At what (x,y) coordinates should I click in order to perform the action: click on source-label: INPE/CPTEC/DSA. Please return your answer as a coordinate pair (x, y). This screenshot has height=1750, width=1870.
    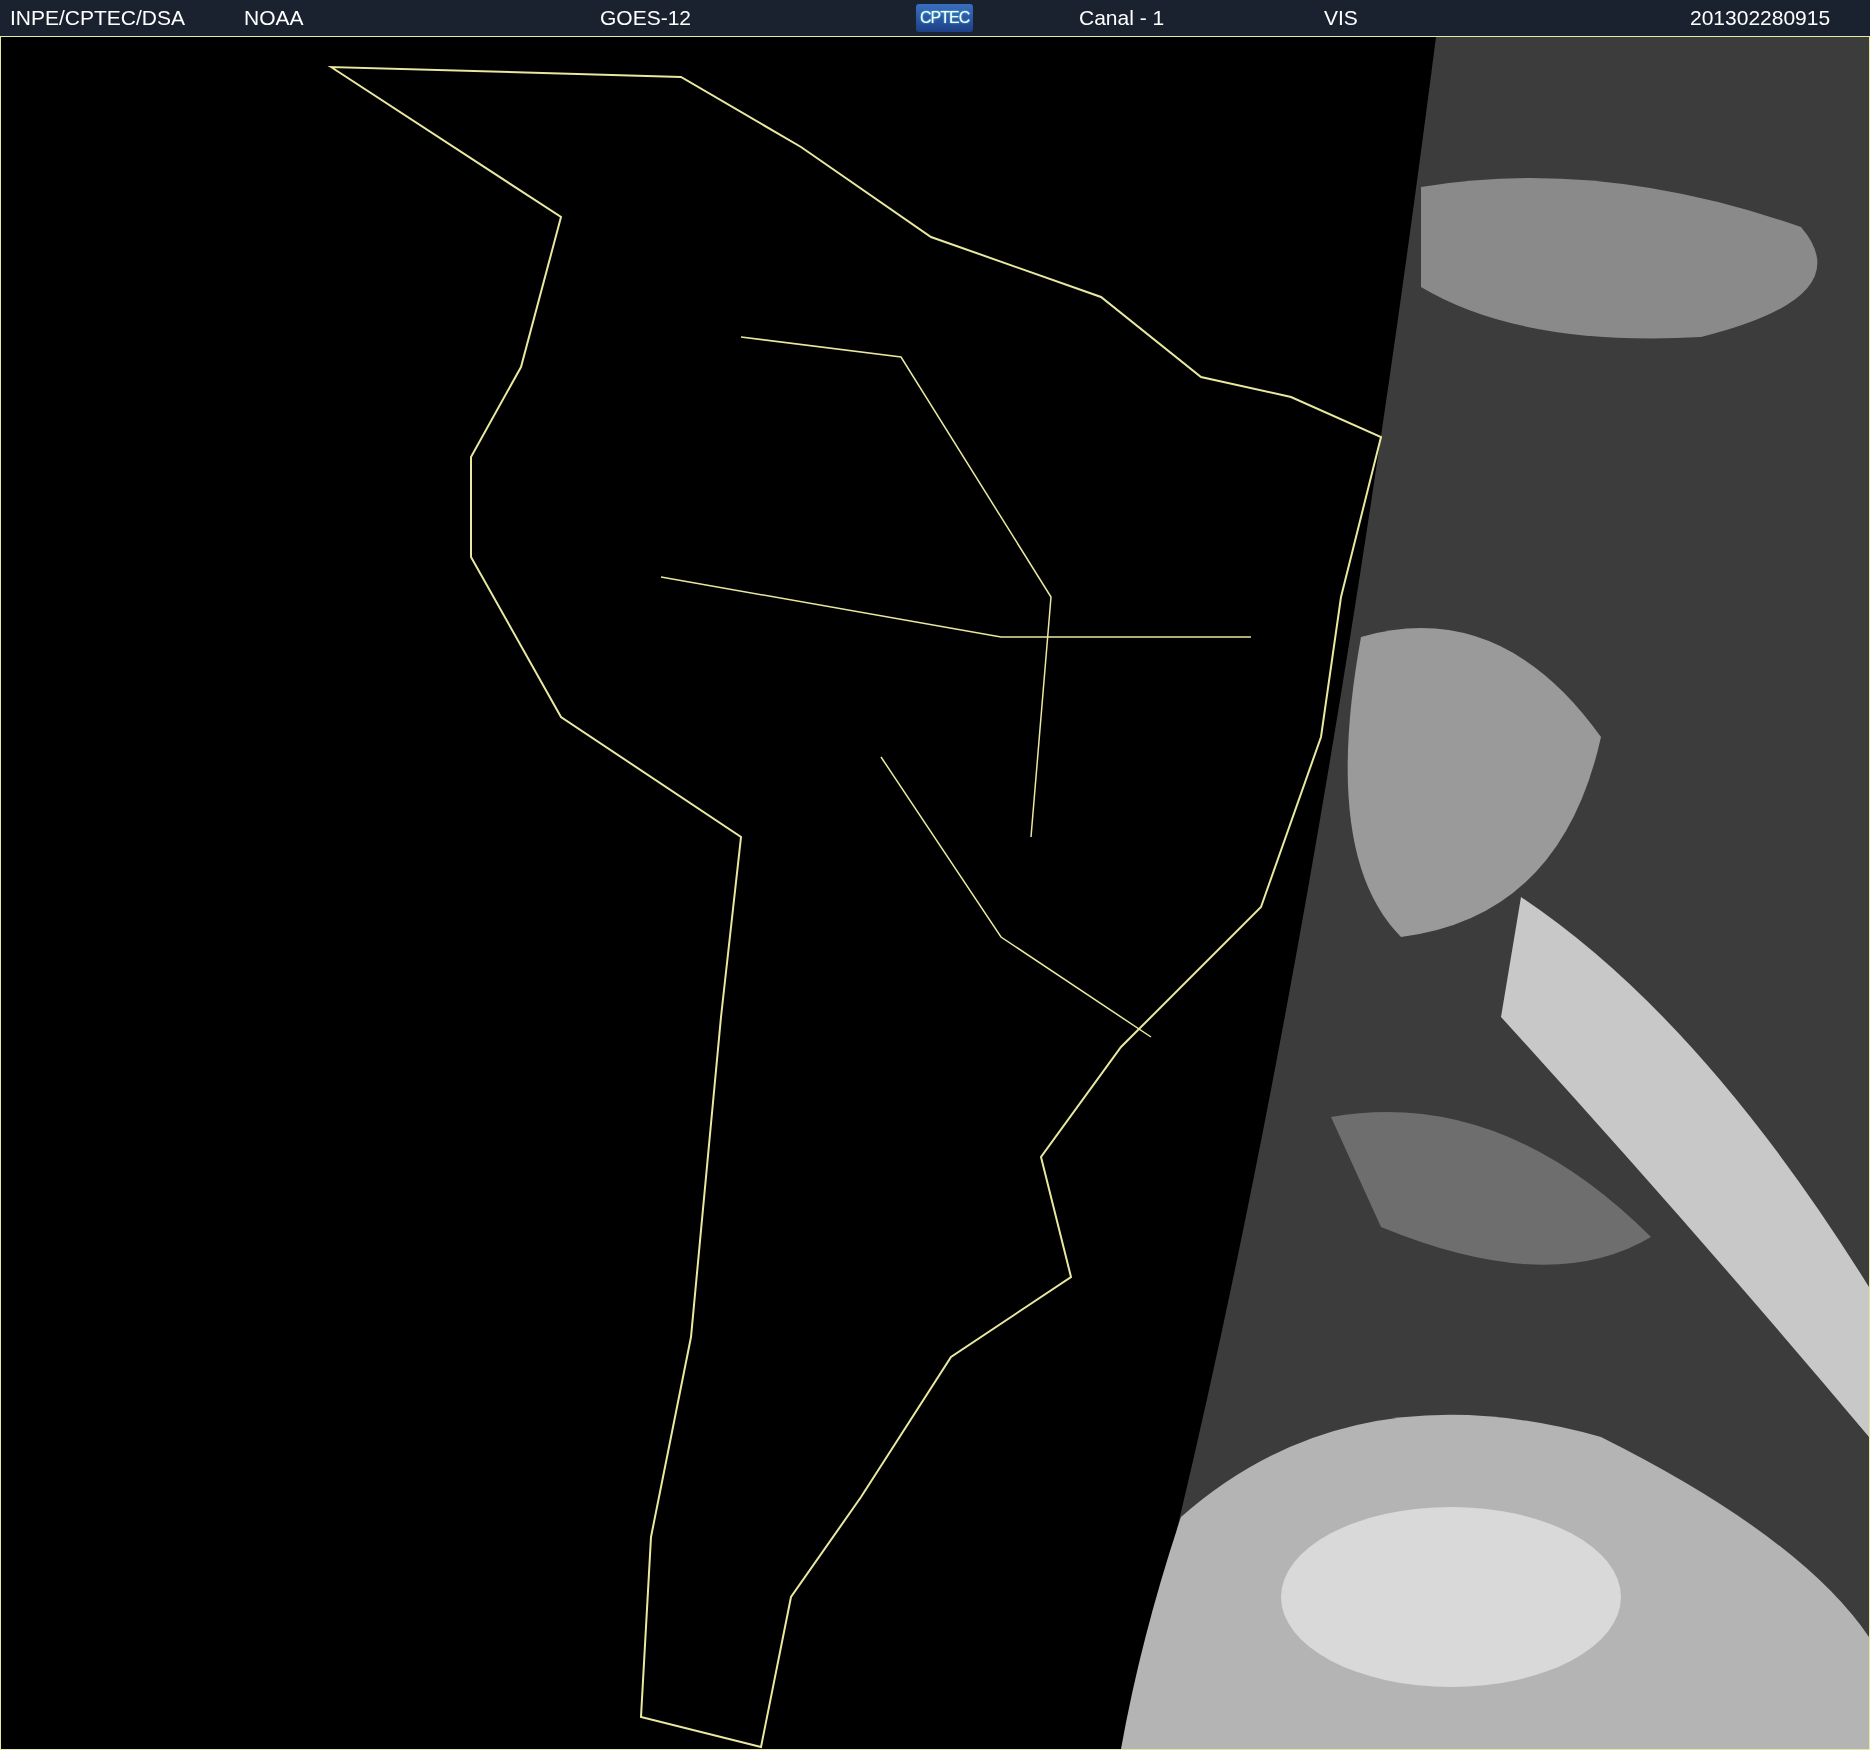
    Looking at the image, I should click on (98, 18).